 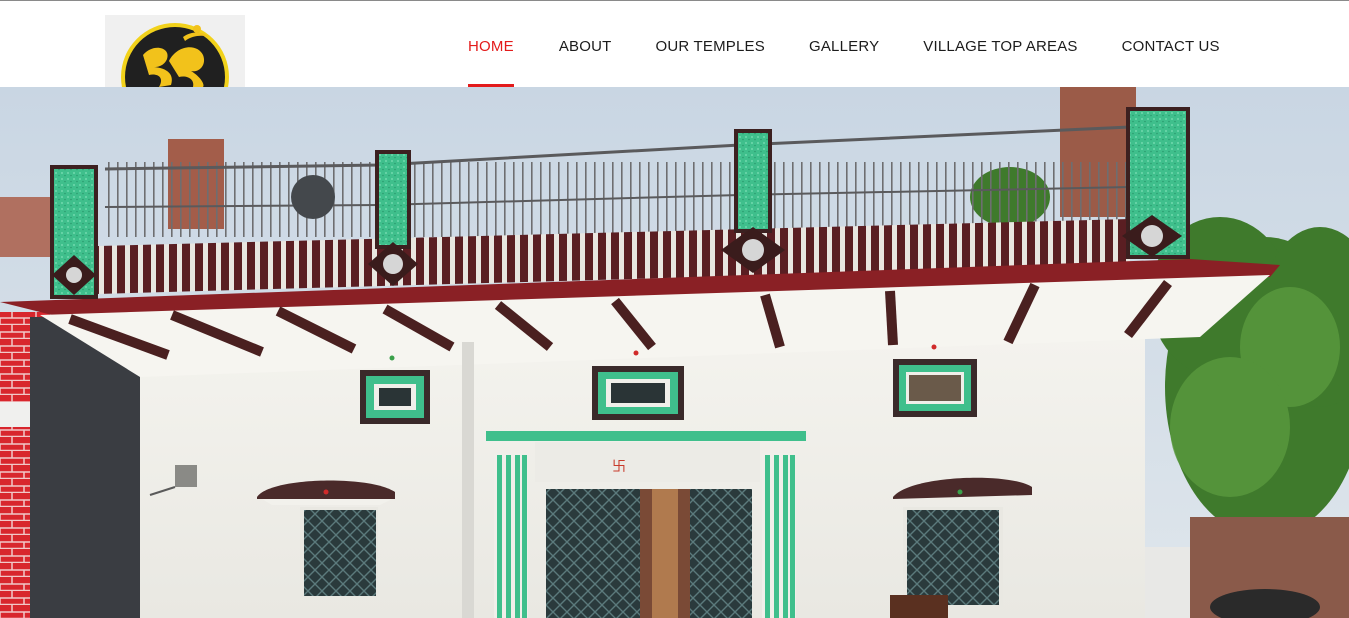 What do you see at coordinates (585, 44) in the screenshot?
I see `nav-item-about: ABOUT` at bounding box center [585, 44].